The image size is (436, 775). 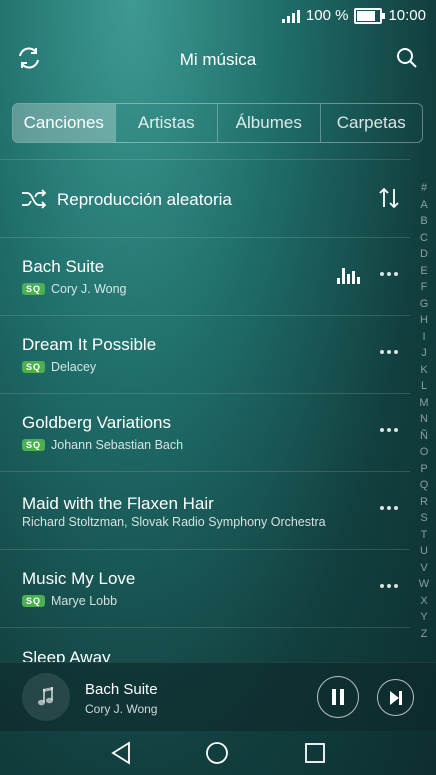 What do you see at coordinates (423, 617) in the screenshot?
I see `alphabet-index-letter: Y` at bounding box center [423, 617].